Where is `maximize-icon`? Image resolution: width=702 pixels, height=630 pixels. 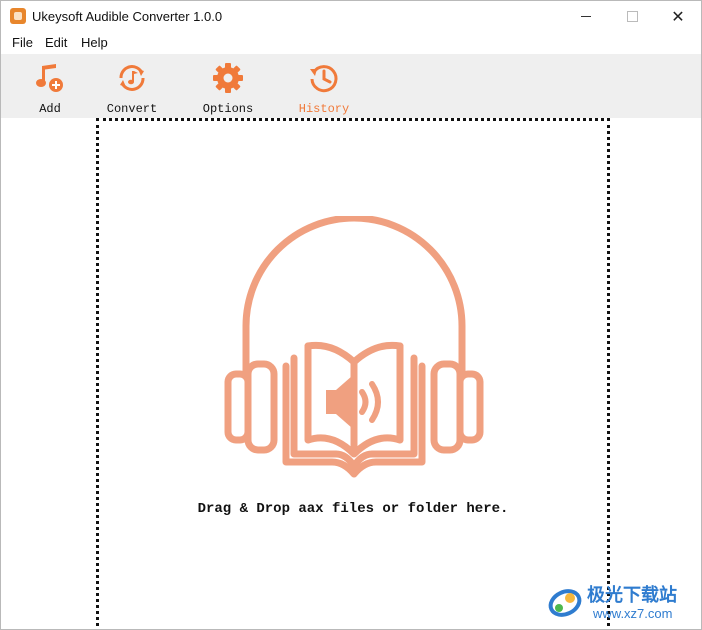 maximize-icon is located at coordinates (632, 16).